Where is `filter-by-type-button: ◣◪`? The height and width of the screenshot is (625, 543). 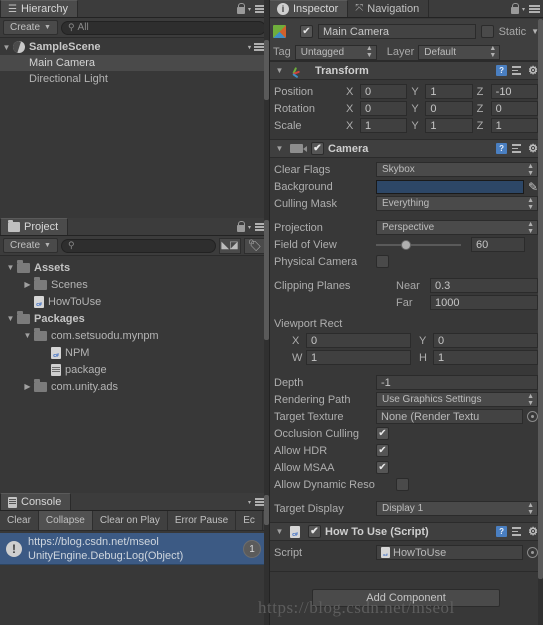 filter-by-type-button: ◣◪ is located at coordinates (230, 245).